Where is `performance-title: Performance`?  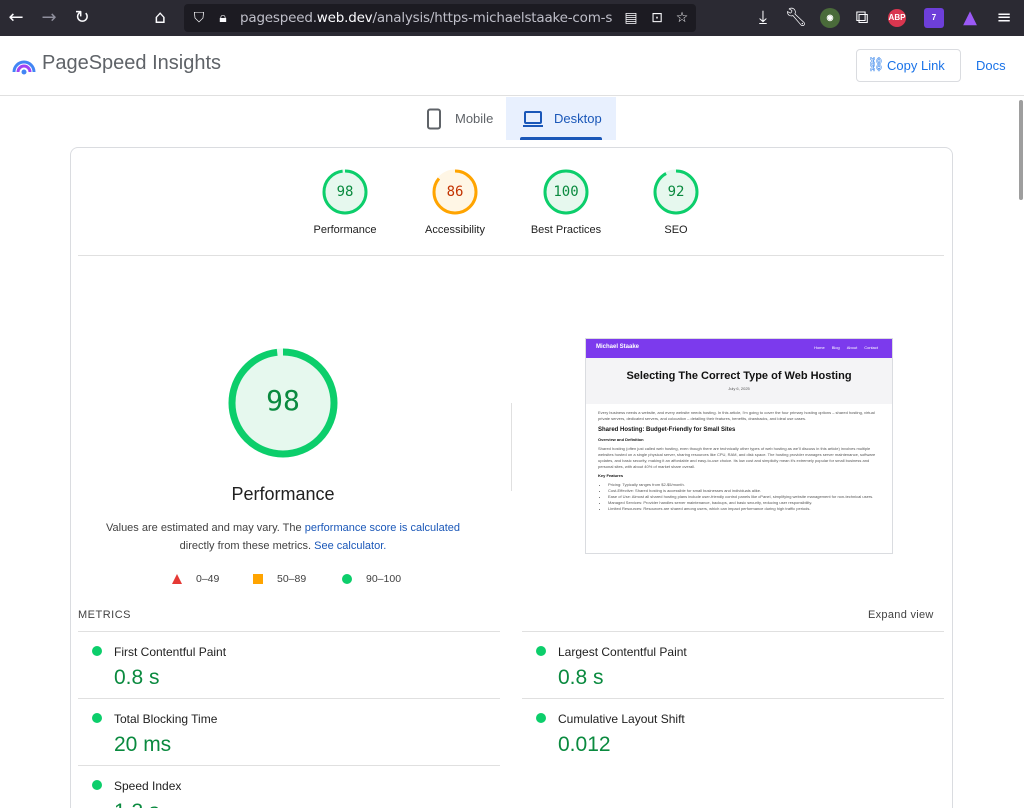
performance-title: Performance is located at coordinates (283, 494).